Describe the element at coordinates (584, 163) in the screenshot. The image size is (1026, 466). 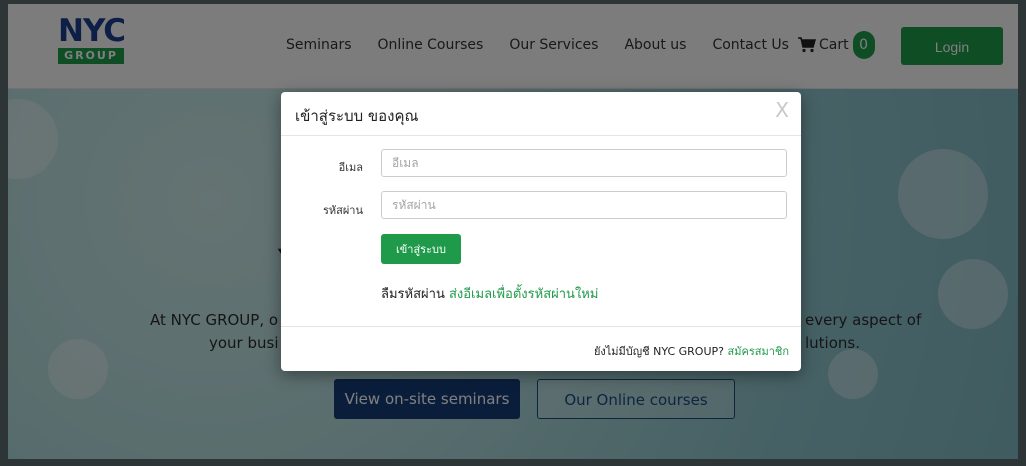
I see `email-field` at that location.